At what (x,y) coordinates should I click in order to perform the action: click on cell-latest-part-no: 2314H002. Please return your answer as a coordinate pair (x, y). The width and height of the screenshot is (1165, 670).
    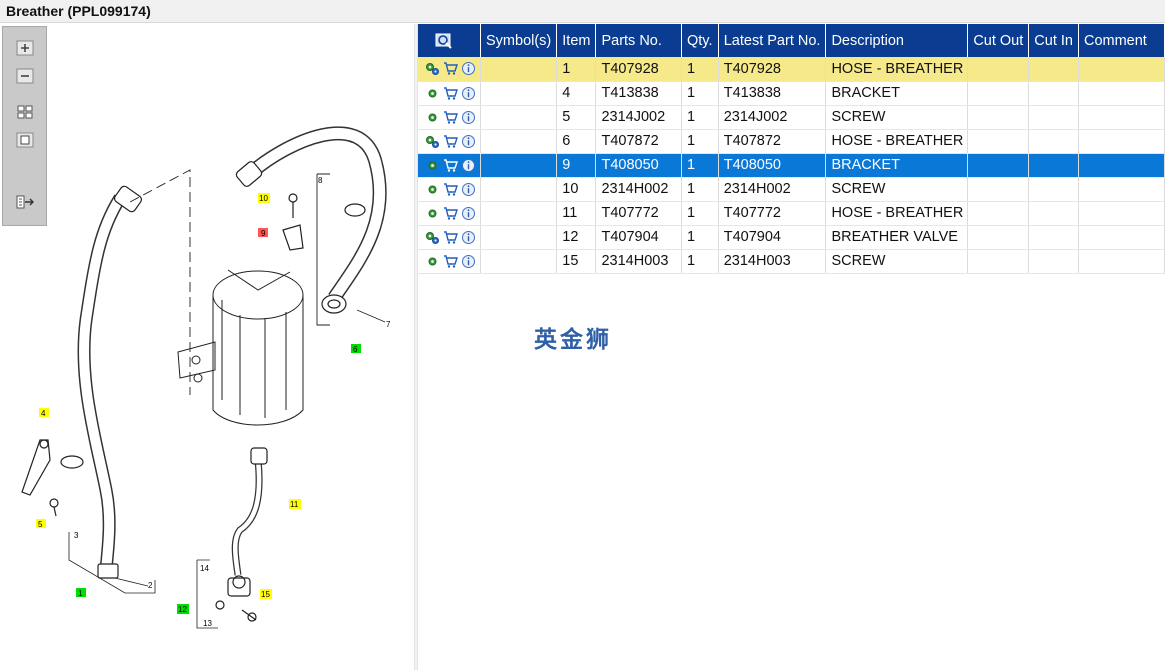
    Looking at the image, I should click on (772, 189).